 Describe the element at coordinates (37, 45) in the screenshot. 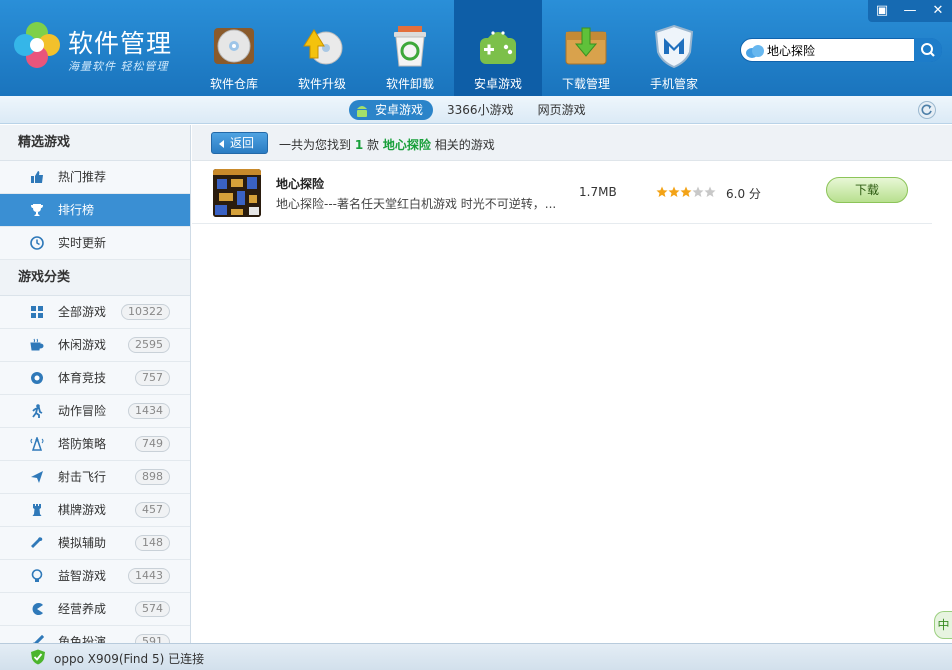

I see `app-logo` at that location.